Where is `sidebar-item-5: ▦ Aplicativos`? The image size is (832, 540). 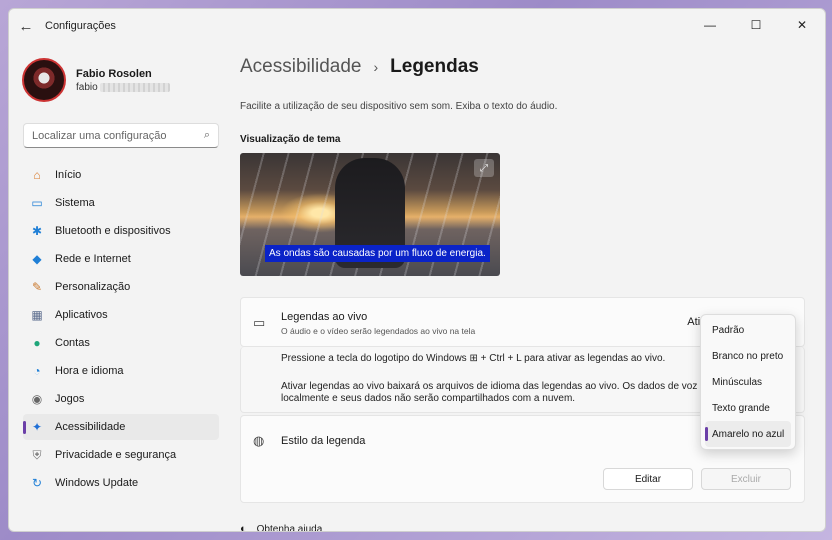
sidebar-item-5: ▦ Aplicativos is located at coordinates (121, 315).